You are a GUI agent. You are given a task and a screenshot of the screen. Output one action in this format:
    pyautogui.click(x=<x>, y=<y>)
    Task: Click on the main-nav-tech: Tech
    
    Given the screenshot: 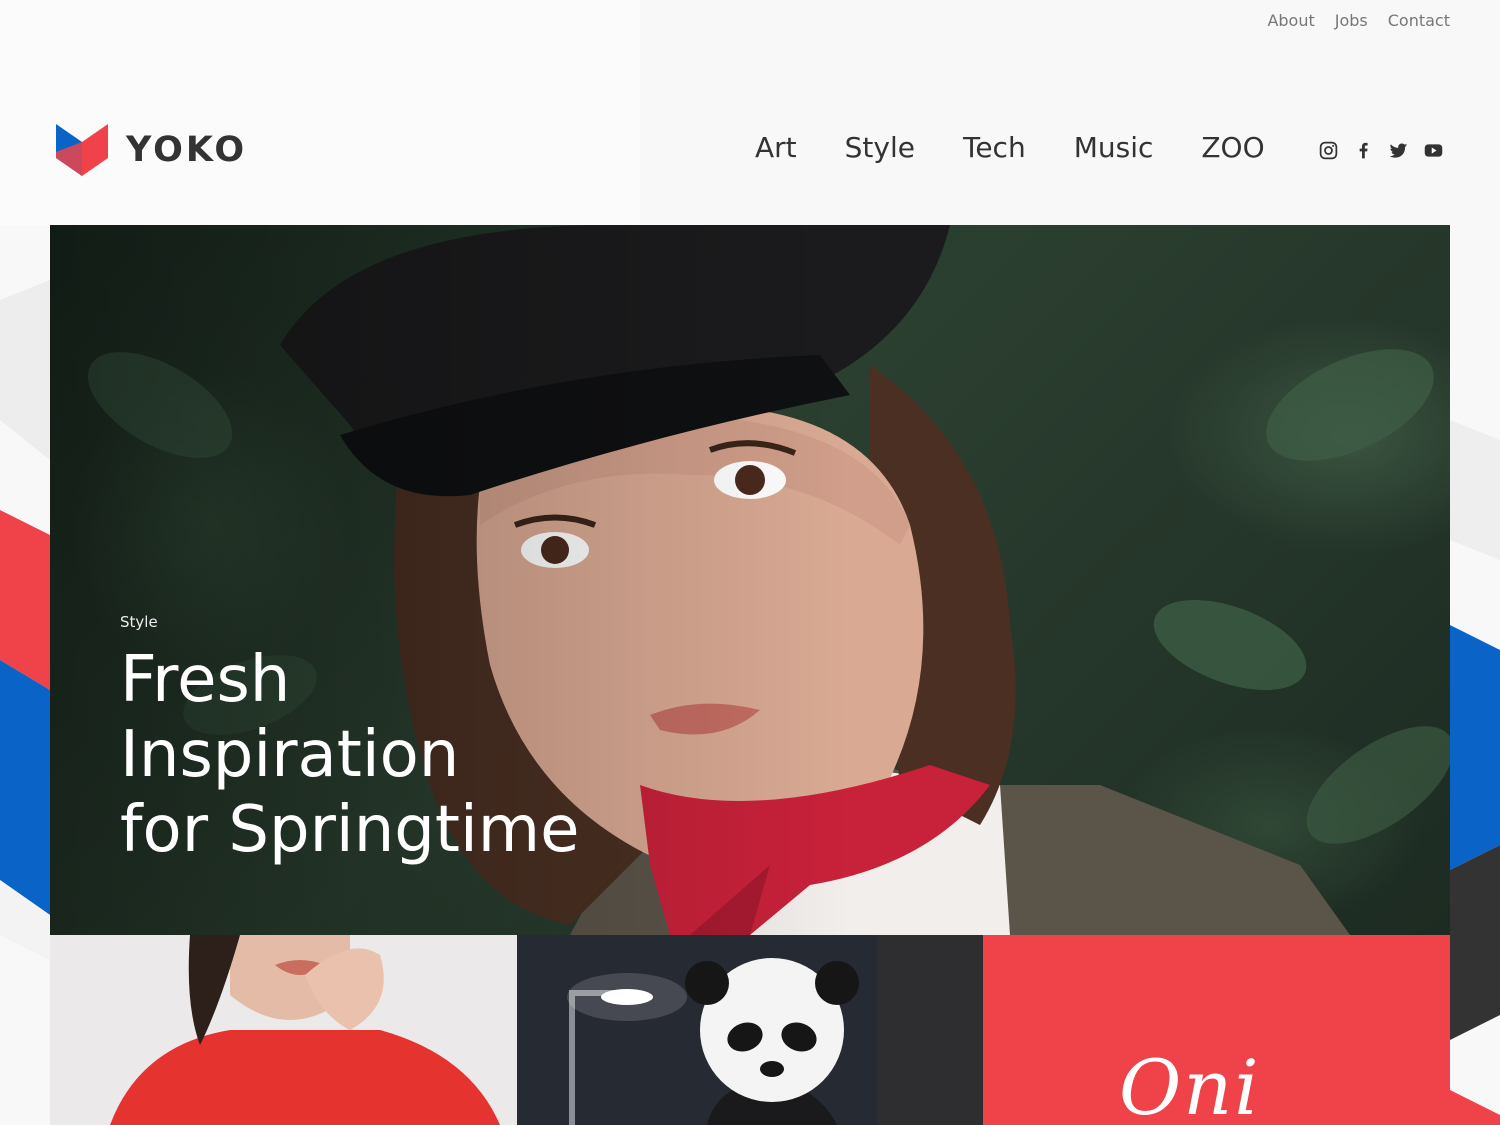 What is the action you would take?
    pyautogui.click(x=994, y=147)
    